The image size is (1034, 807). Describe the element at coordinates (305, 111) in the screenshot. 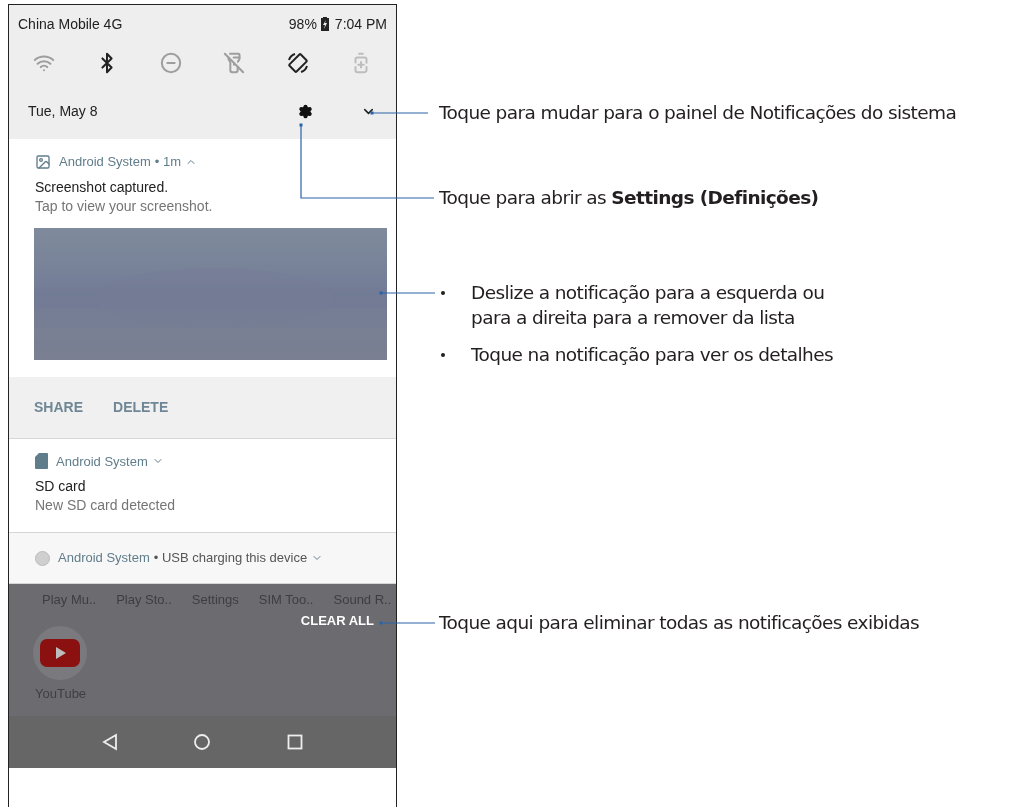

I see `settings-icon` at that location.